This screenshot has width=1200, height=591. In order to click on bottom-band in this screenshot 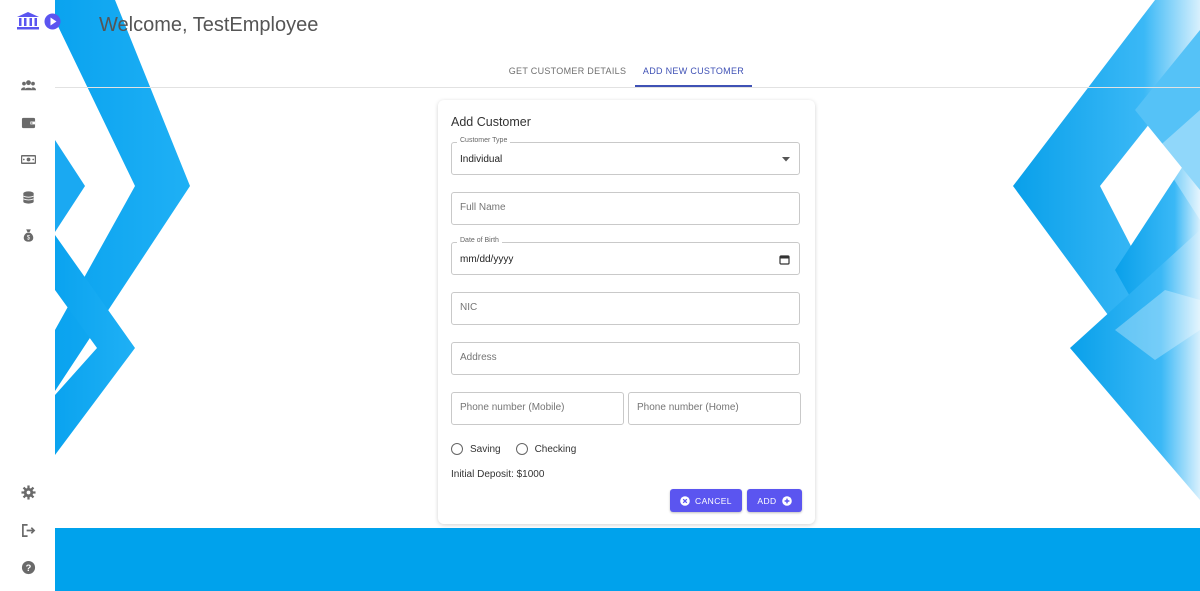, I will do `click(627, 559)`.